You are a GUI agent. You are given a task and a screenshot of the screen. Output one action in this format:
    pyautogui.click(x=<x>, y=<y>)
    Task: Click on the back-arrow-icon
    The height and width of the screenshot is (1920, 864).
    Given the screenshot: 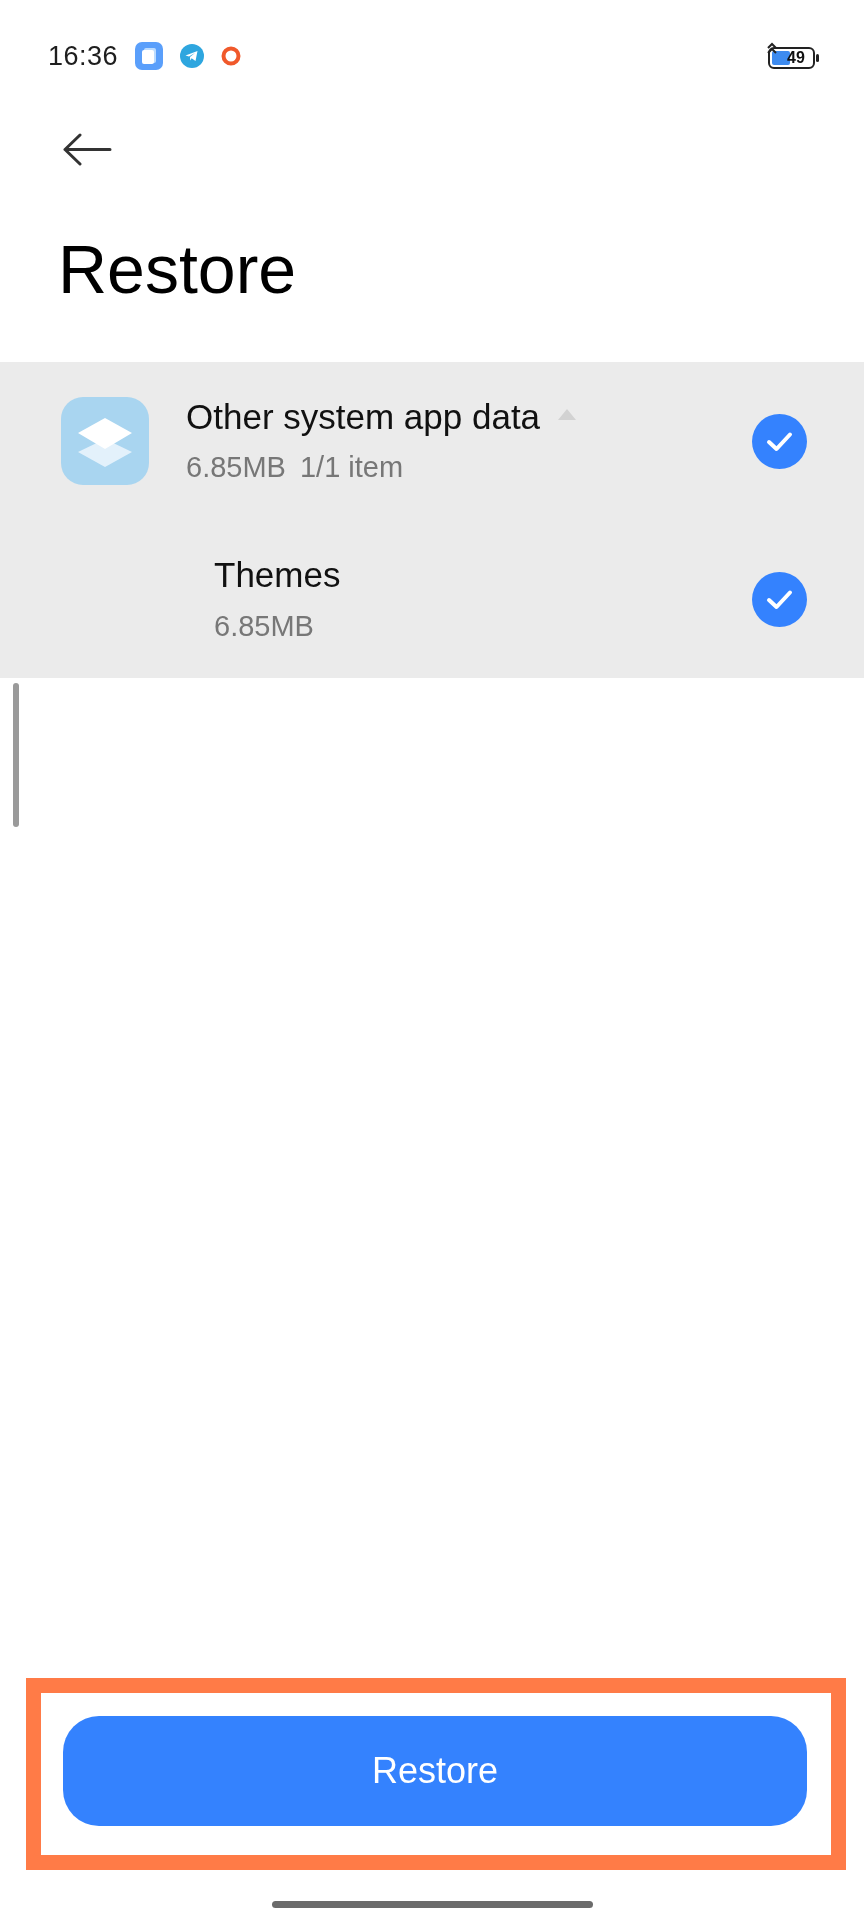 What is the action you would take?
    pyautogui.click(x=87, y=149)
    